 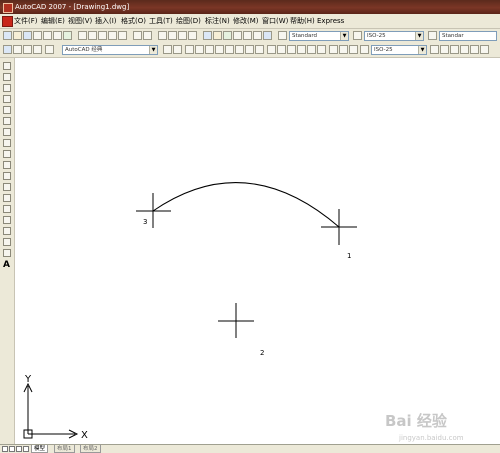 What do you see at coordinates (26, 449) in the screenshot?
I see `last-tab-icon` at bounding box center [26, 449].